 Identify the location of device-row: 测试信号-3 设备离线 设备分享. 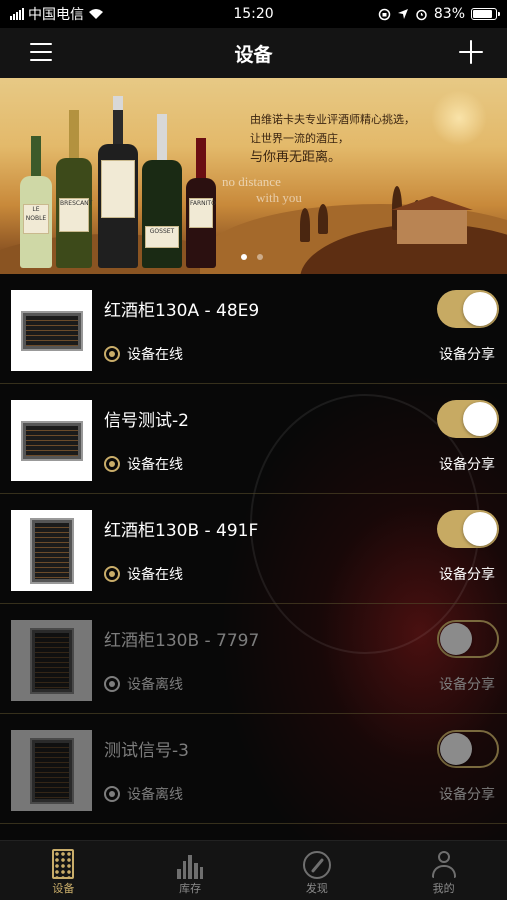
(253, 769).